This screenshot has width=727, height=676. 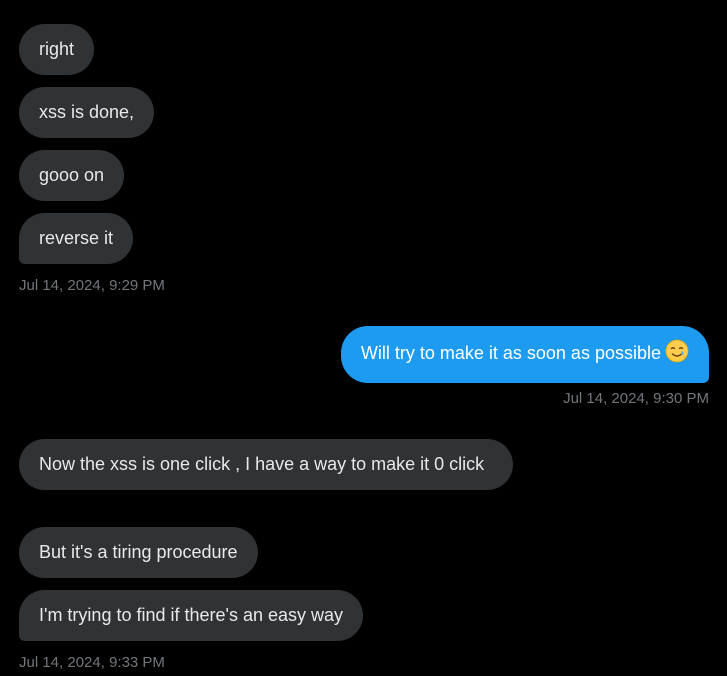 I want to click on incoming-message: right, so click(x=57, y=49).